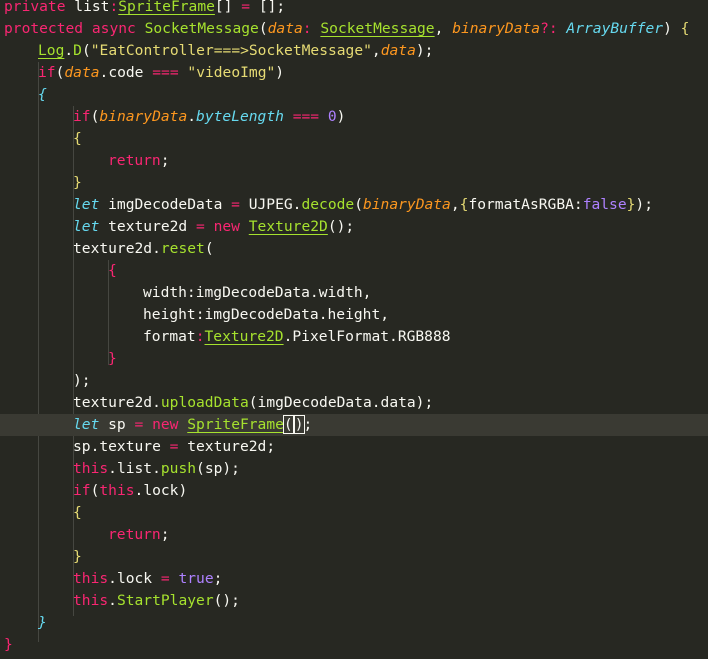 The image size is (708, 659). What do you see at coordinates (354, 117) in the screenshot?
I see `code-line: if(binaryData.byteLength === 0)` at bounding box center [354, 117].